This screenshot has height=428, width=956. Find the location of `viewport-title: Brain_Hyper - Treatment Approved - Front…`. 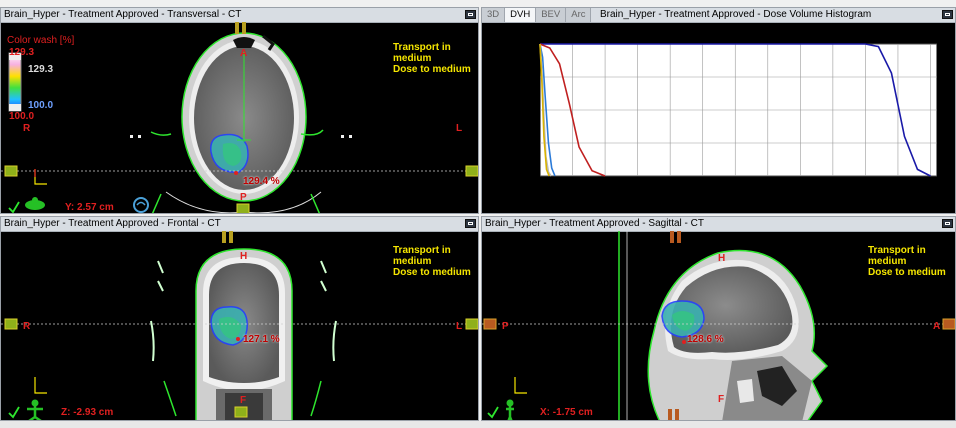

viewport-title: Brain_Hyper - Treatment Approved - Front… is located at coordinates (112, 223).